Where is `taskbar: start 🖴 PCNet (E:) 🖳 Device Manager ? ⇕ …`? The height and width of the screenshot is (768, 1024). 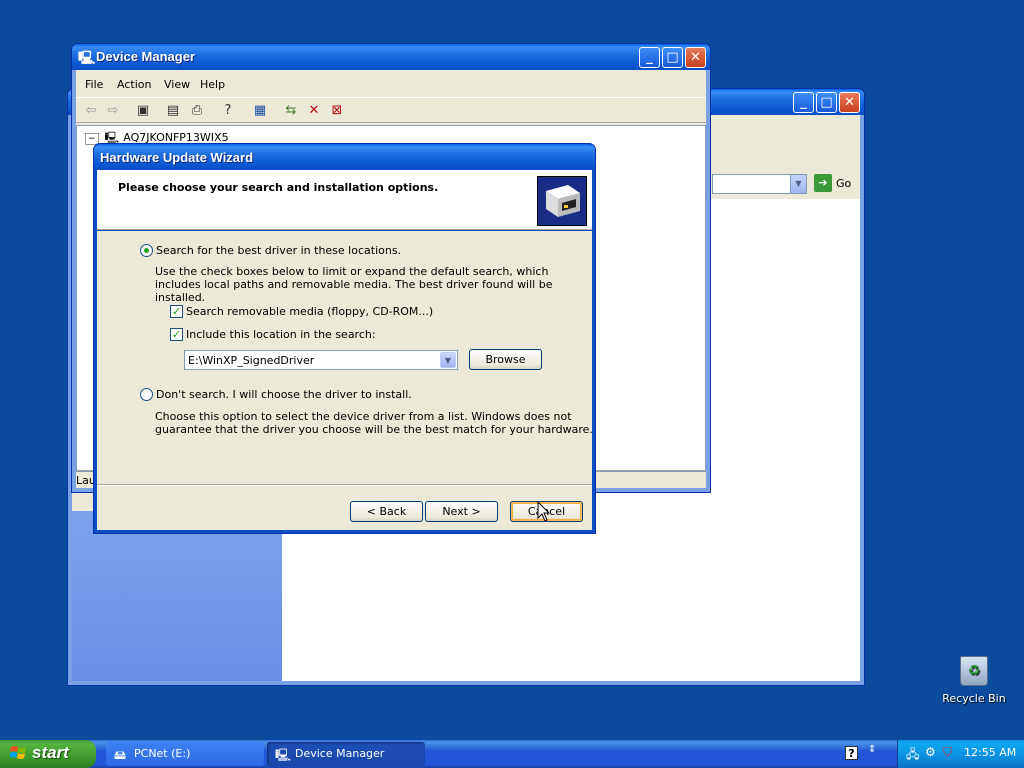
taskbar: start 🖴 PCNet (E:) 🖳 Device Manager ? ⇕ … is located at coordinates (512, 754).